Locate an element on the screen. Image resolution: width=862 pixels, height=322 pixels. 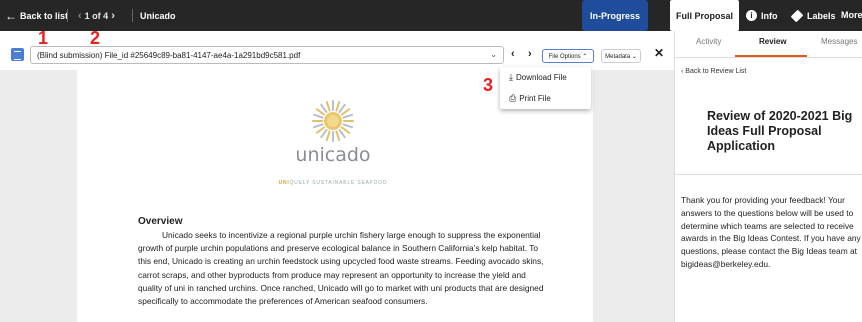
info-label: Info is located at coordinates (769, 15).